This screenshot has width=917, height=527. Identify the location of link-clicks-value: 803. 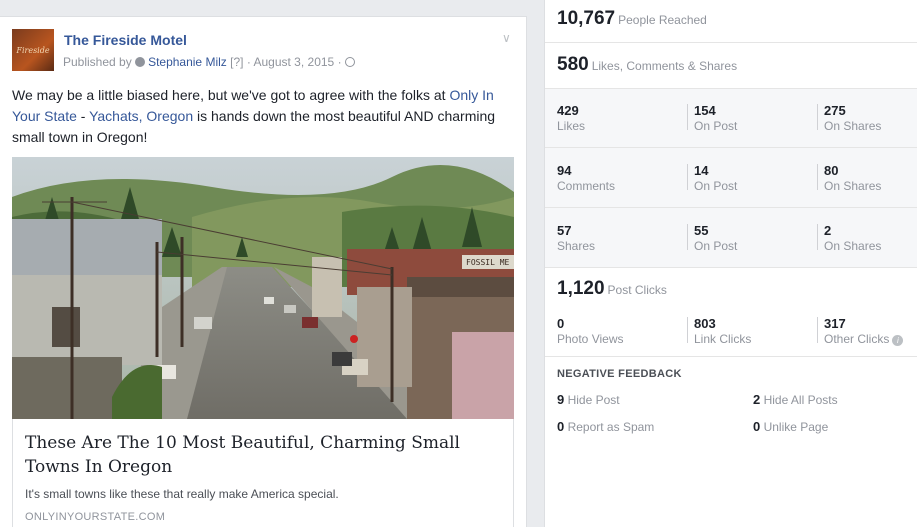
(705, 323).